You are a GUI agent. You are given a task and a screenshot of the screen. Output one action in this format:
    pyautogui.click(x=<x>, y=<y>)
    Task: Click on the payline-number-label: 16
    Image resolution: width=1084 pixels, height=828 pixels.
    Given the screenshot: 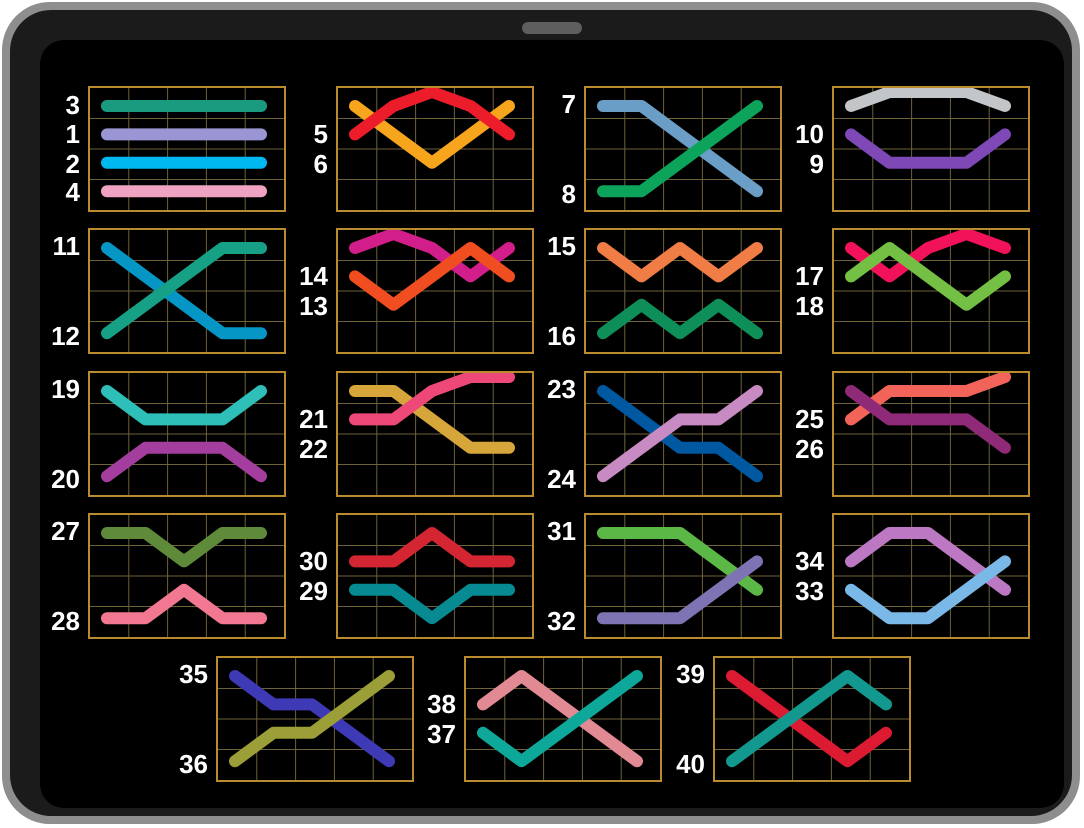 What is the action you would take?
    pyautogui.click(x=561, y=336)
    